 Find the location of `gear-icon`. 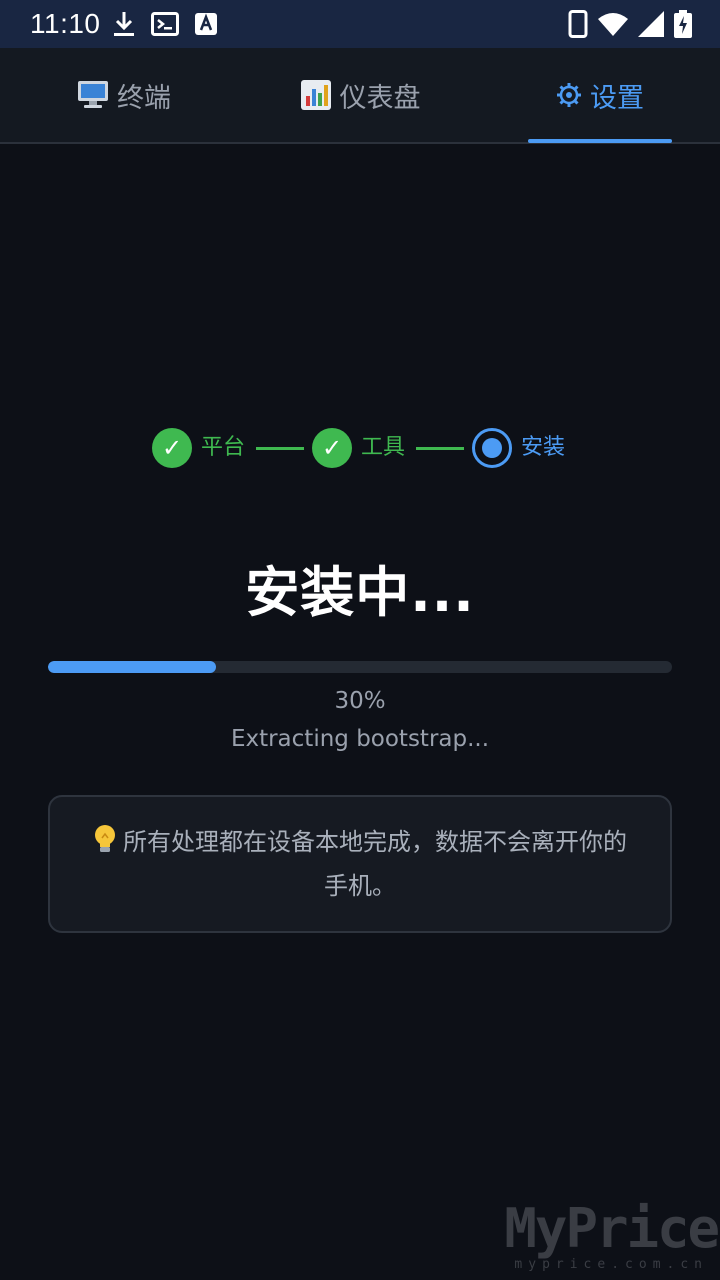

gear-icon is located at coordinates (569, 95).